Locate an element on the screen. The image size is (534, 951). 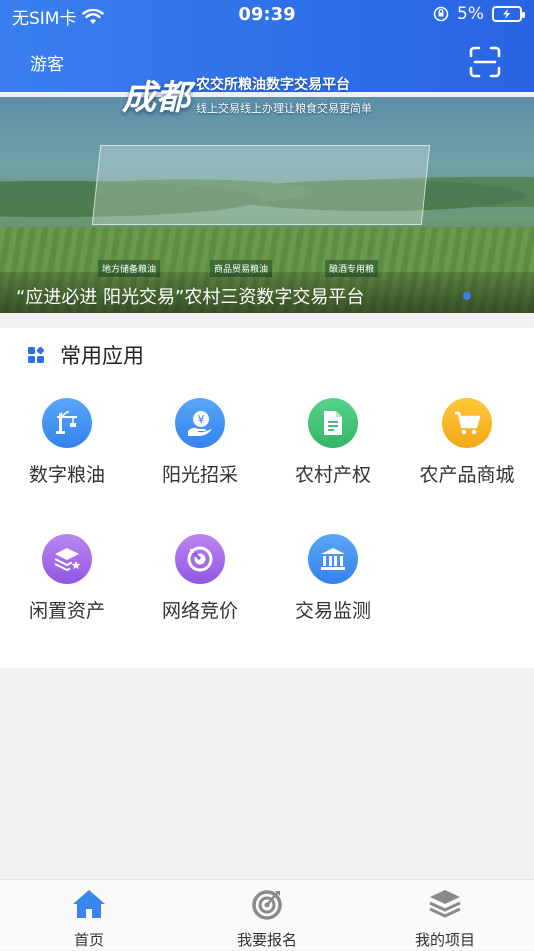
tab-home: 首页 is located at coordinates (89, 915).